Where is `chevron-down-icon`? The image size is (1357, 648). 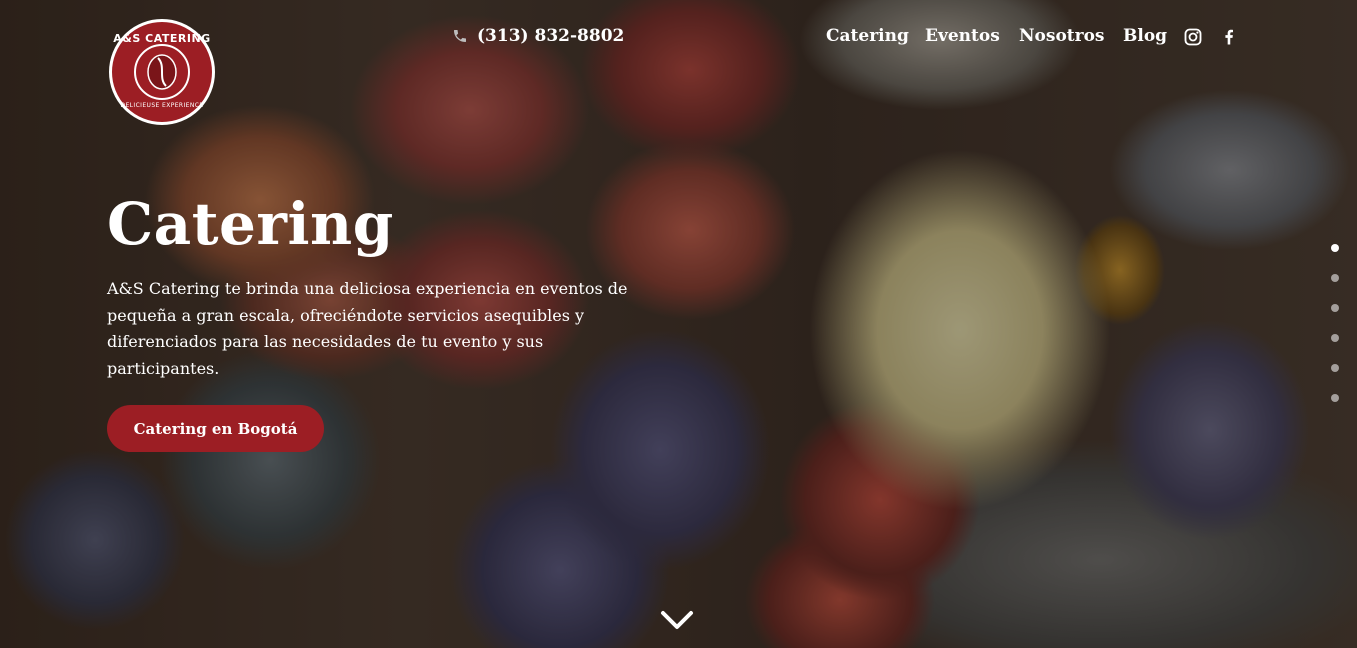 chevron-down-icon is located at coordinates (677, 620).